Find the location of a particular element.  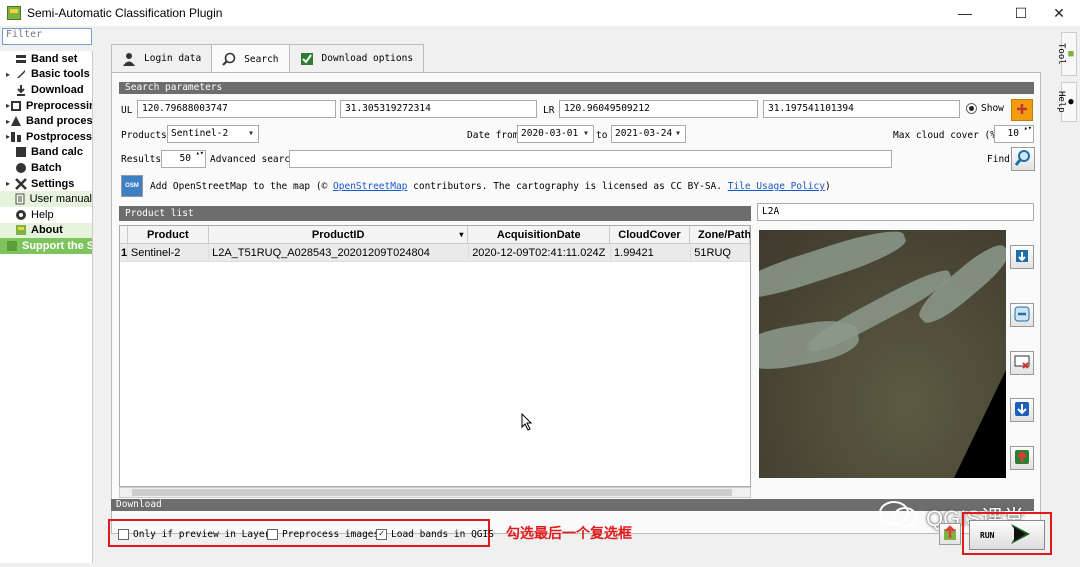

only-preview-checkbox: Only if preview in Layers is located at coordinates (197, 534).